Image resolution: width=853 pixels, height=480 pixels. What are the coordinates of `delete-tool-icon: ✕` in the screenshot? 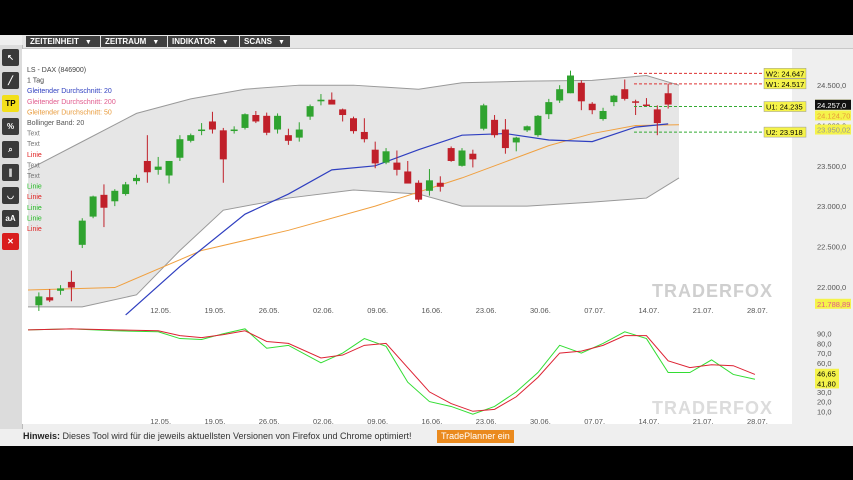 It's located at (10, 241).